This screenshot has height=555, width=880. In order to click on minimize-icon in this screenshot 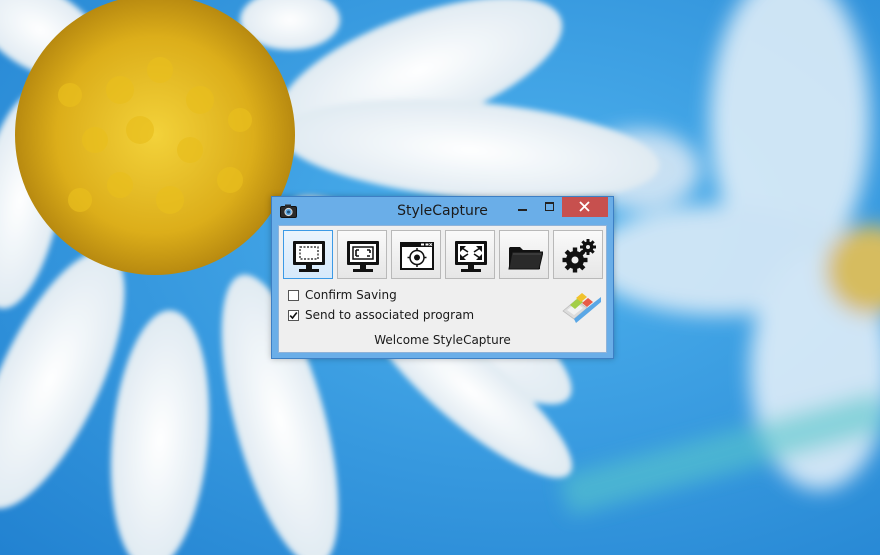, I will do `click(522, 210)`.